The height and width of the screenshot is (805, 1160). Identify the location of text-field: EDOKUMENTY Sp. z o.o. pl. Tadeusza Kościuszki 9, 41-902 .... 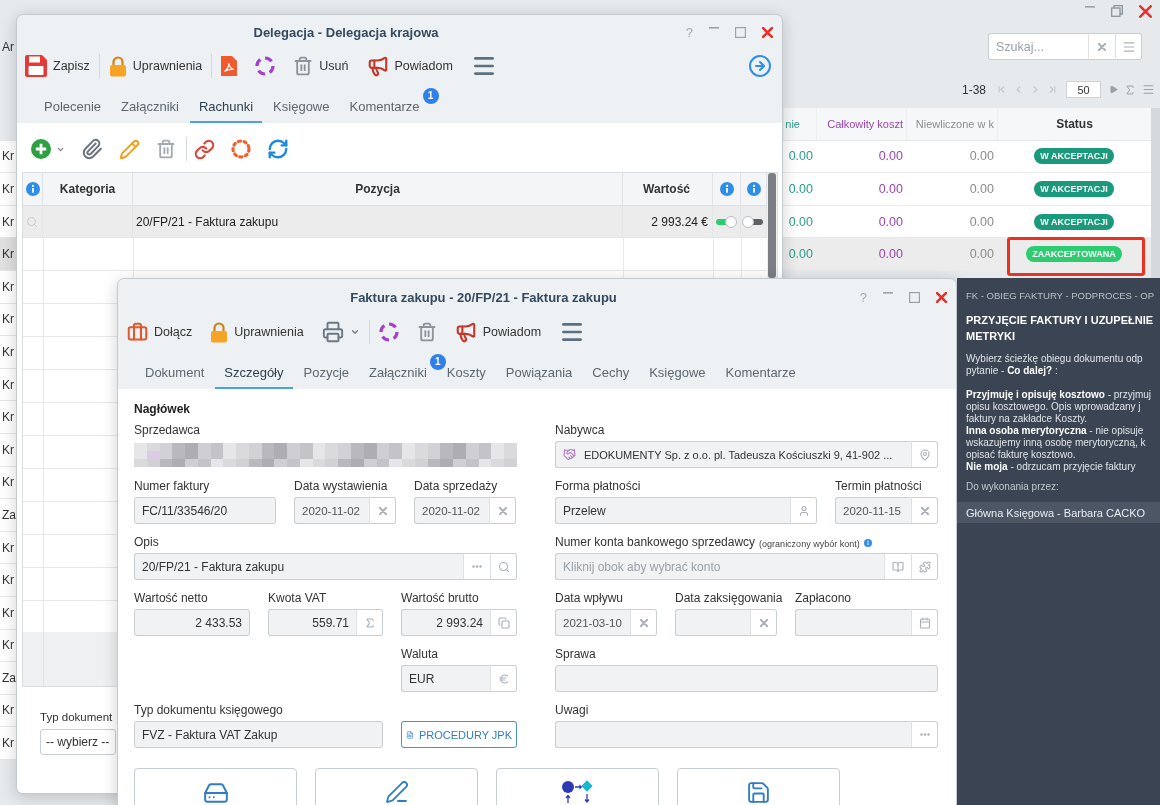
(733, 454).